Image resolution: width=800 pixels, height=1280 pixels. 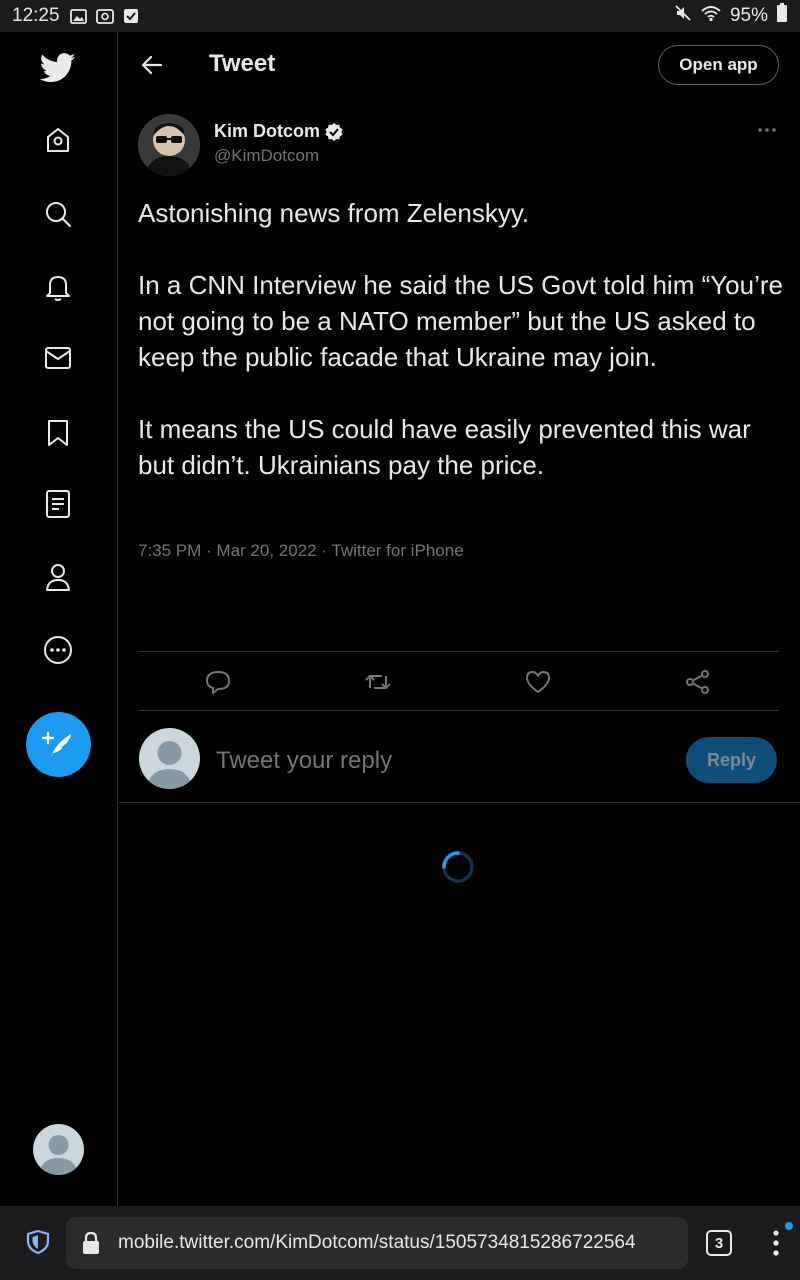 I want to click on image-icon, so click(x=79, y=16).